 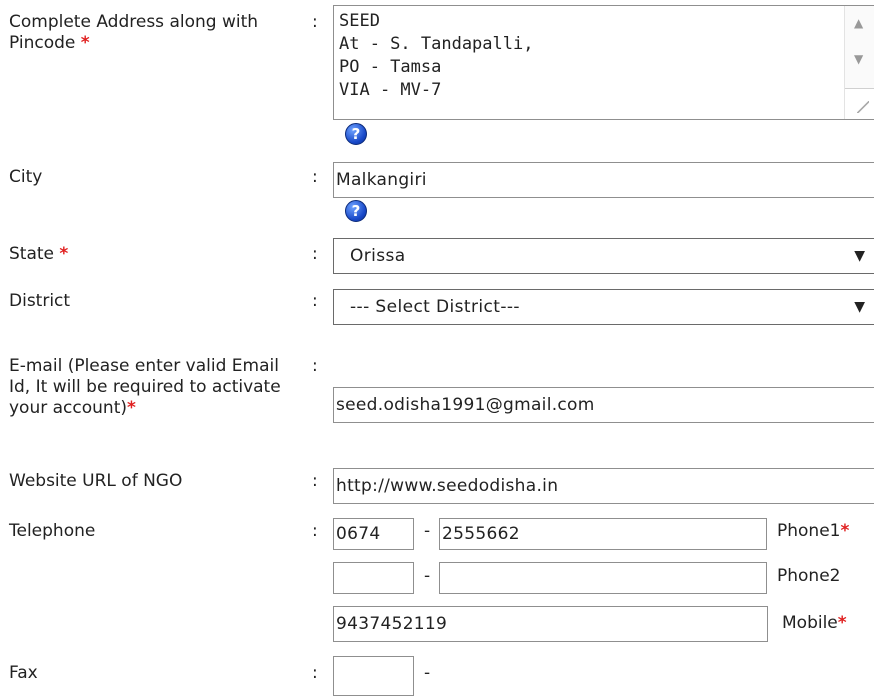 I want to click on phone2-code-input, so click(x=373, y=578).